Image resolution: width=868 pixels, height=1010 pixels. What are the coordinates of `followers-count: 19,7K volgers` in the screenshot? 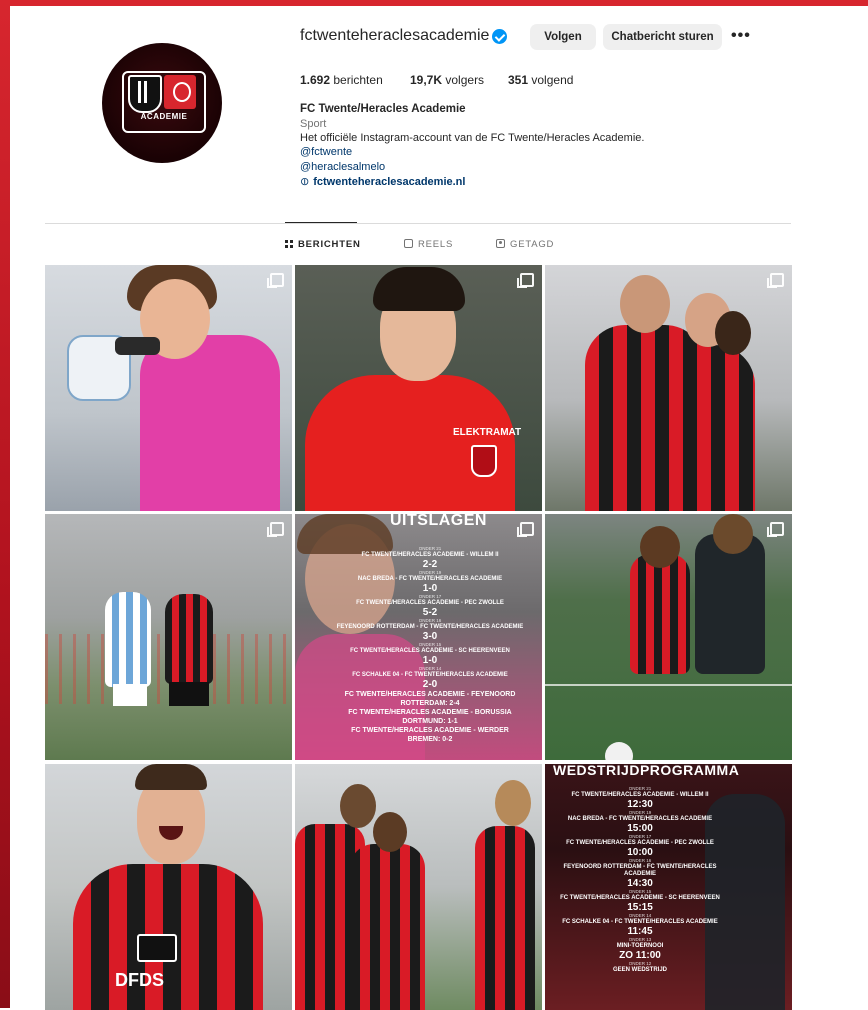 It's located at (447, 80).